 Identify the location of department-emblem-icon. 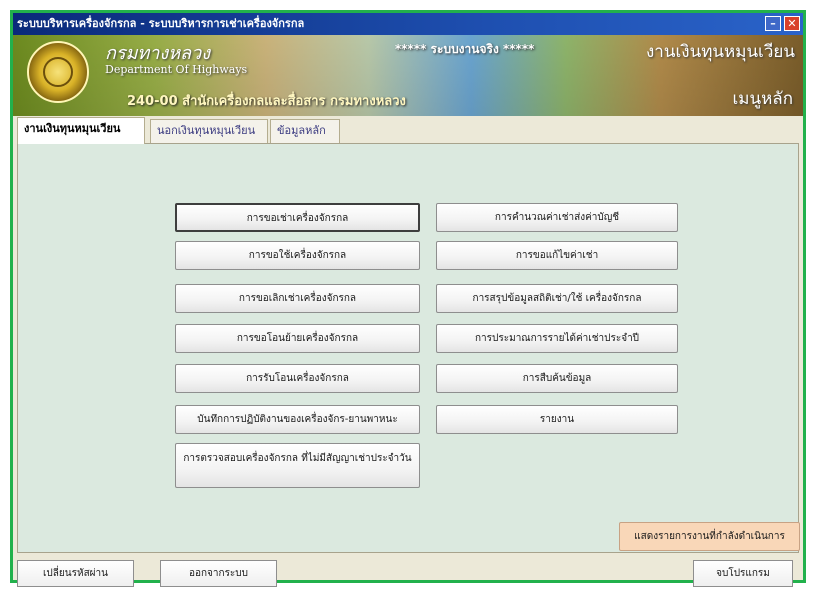
(58, 72).